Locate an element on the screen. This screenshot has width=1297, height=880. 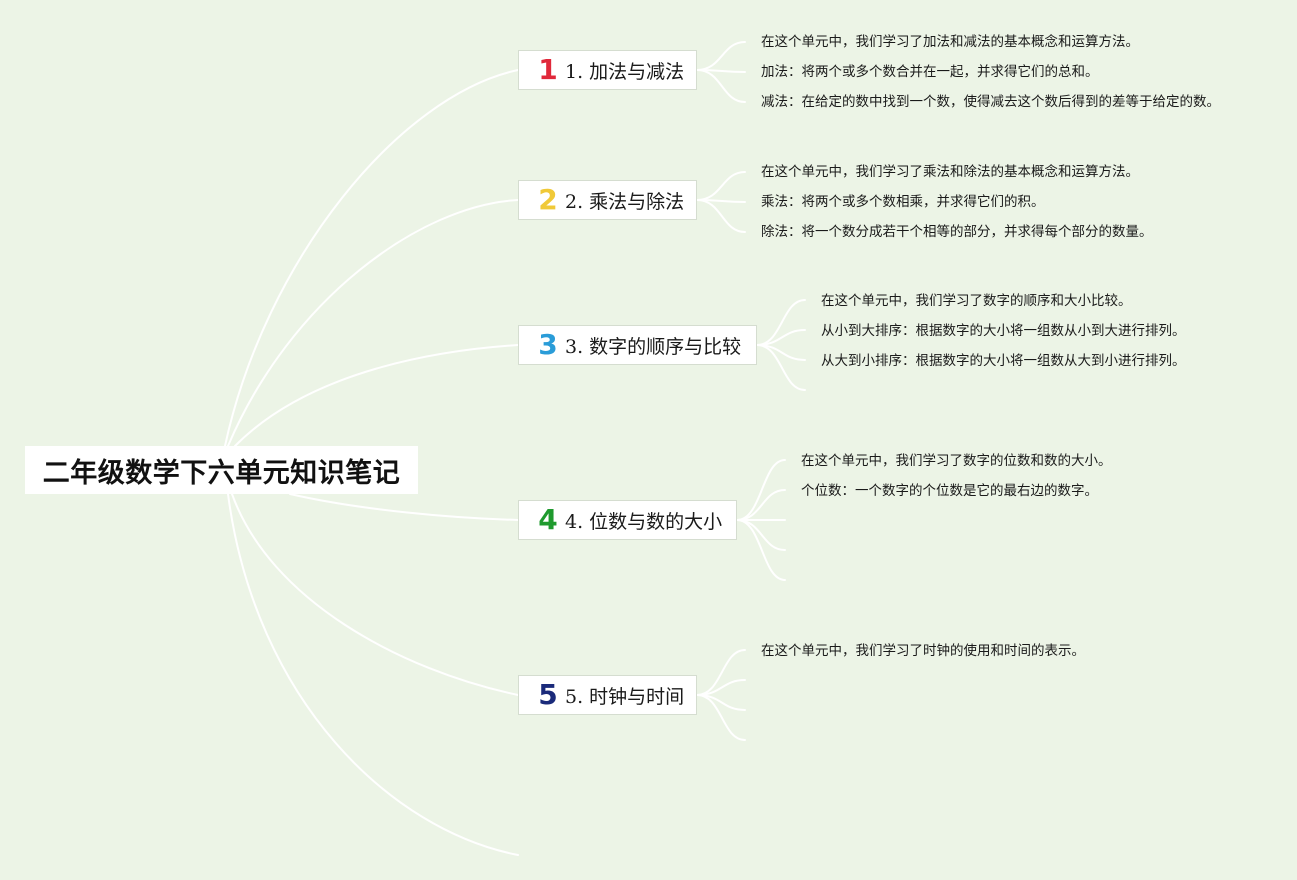
note-item: 在这个单元中，我们学习了数字的位数和数的大小。 is located at coordinates (956, 461).